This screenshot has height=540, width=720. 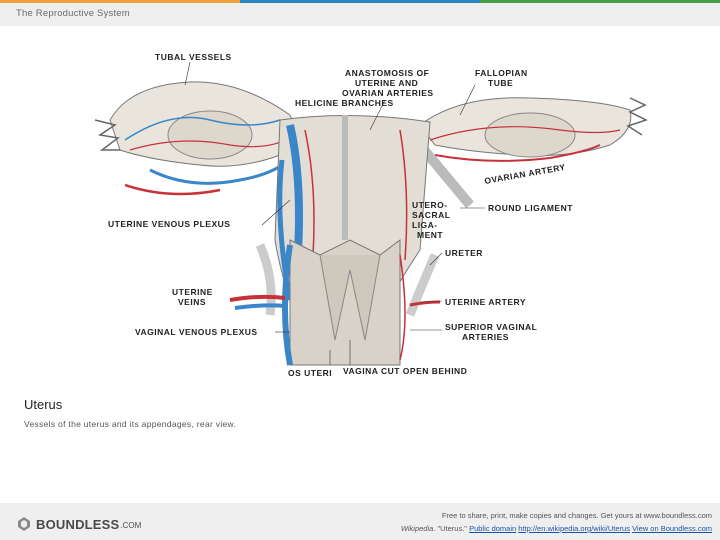 I want to click on source-name: Wikipedia, so click(x=417, y=528).